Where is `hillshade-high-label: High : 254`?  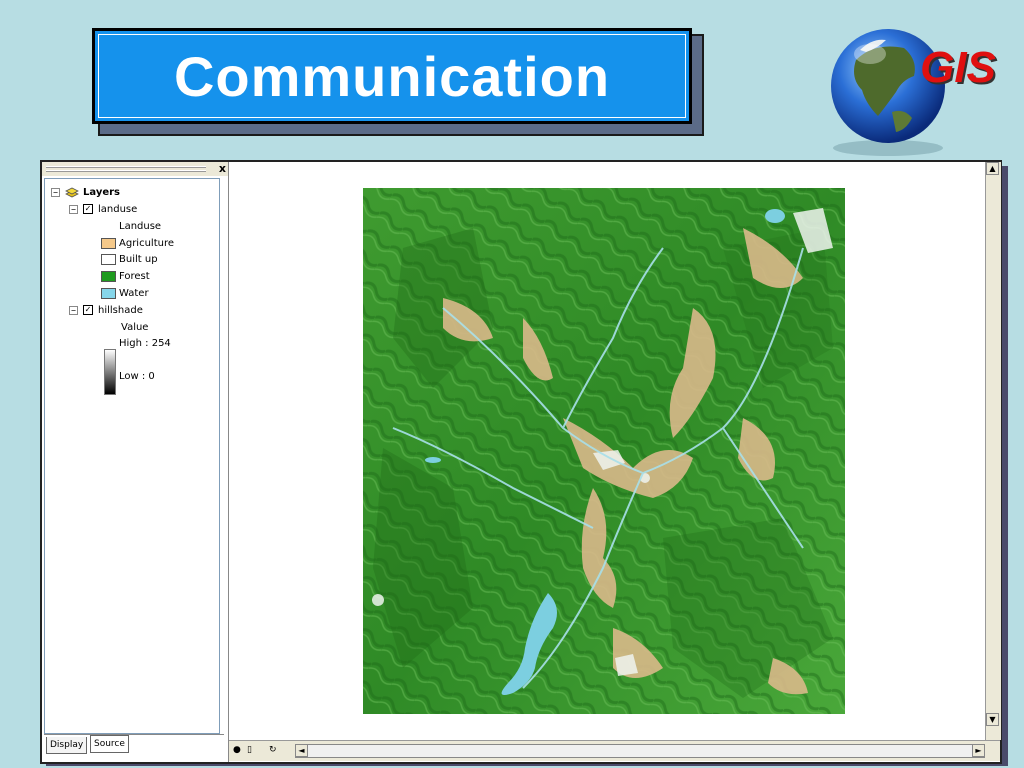
hillshade-high-label: High : 254 is located at coordinates (145, 343).